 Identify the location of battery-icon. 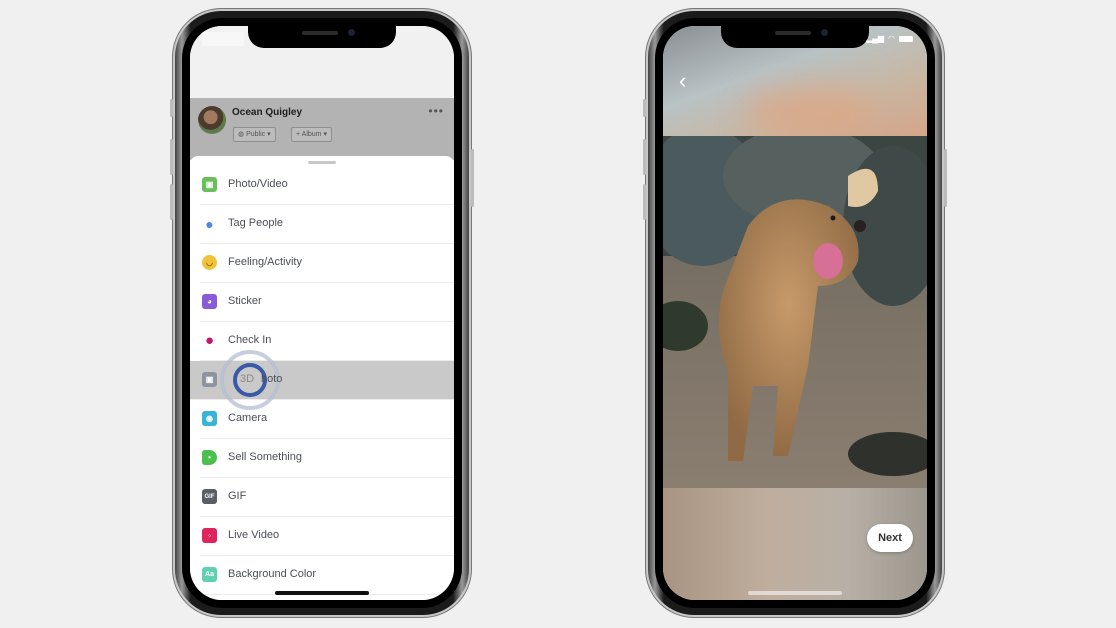
(906, 38).